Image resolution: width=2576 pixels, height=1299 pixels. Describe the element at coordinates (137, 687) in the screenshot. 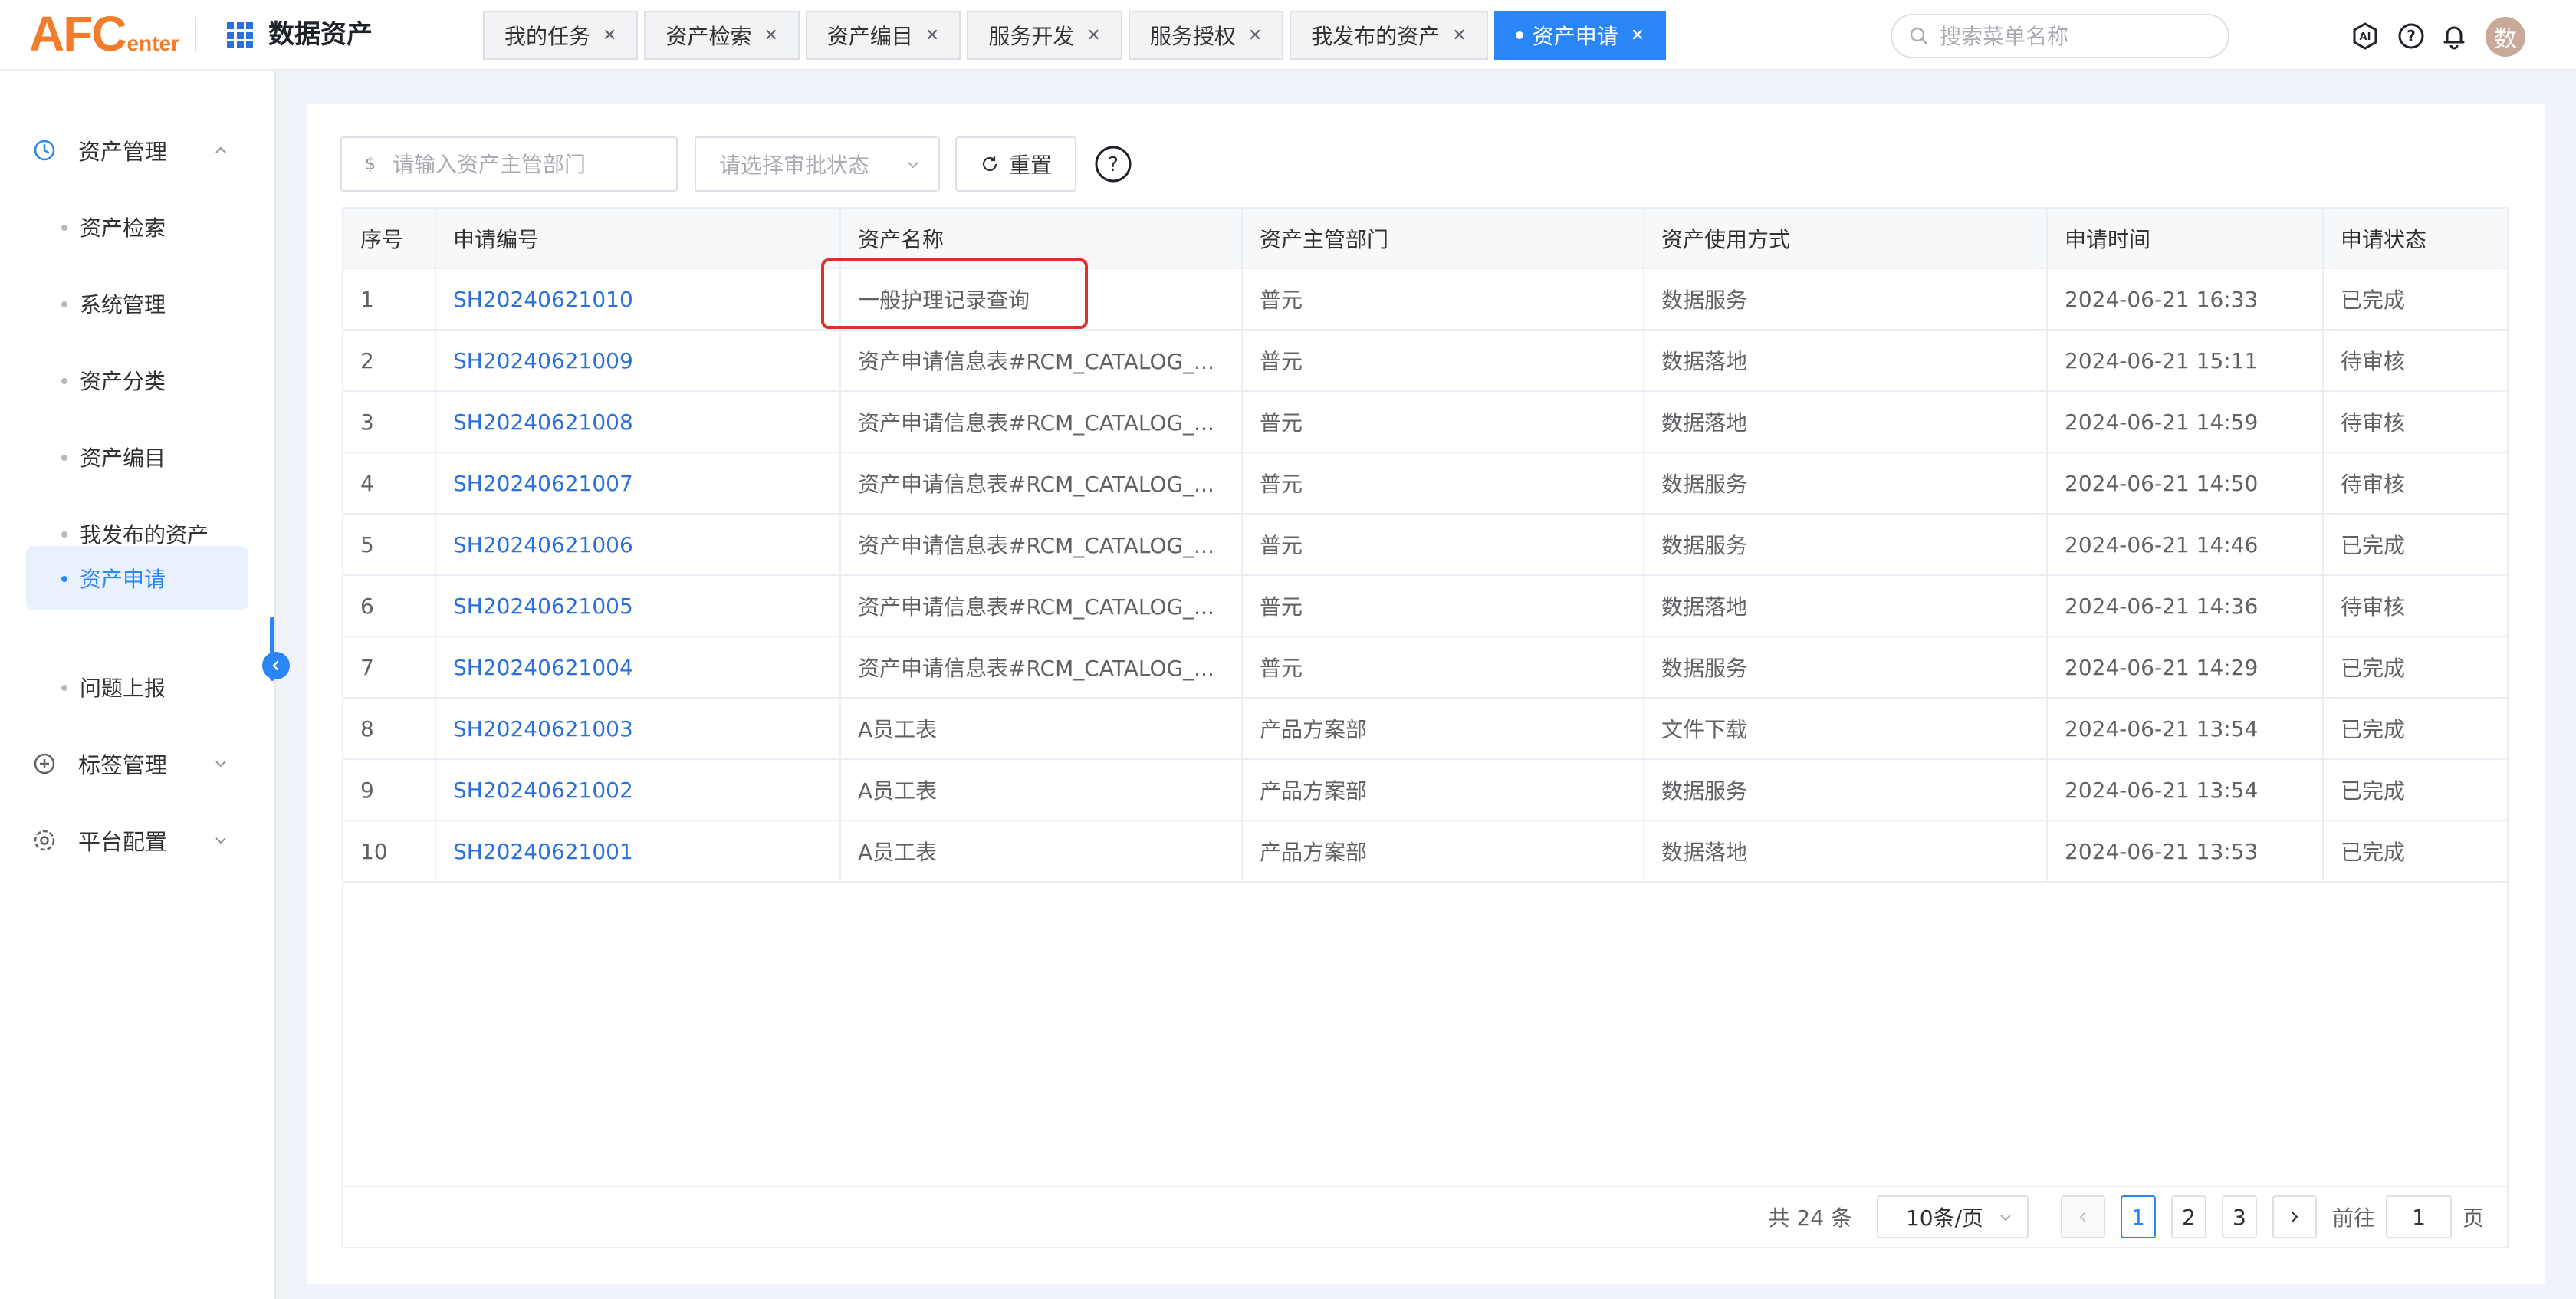

I see `sidebar-item-issue-report: 问题上报` at that location.